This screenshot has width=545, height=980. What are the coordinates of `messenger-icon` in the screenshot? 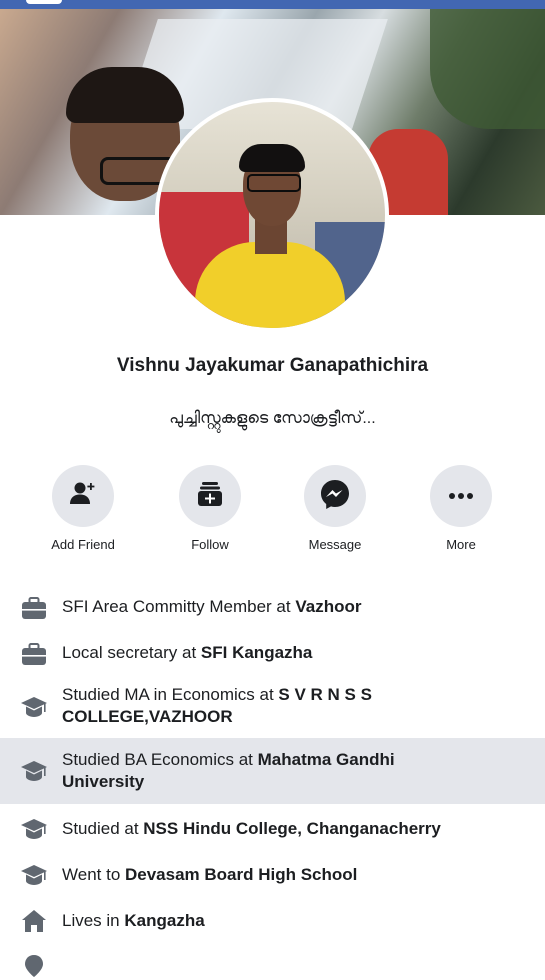 It's located at (335, 496).